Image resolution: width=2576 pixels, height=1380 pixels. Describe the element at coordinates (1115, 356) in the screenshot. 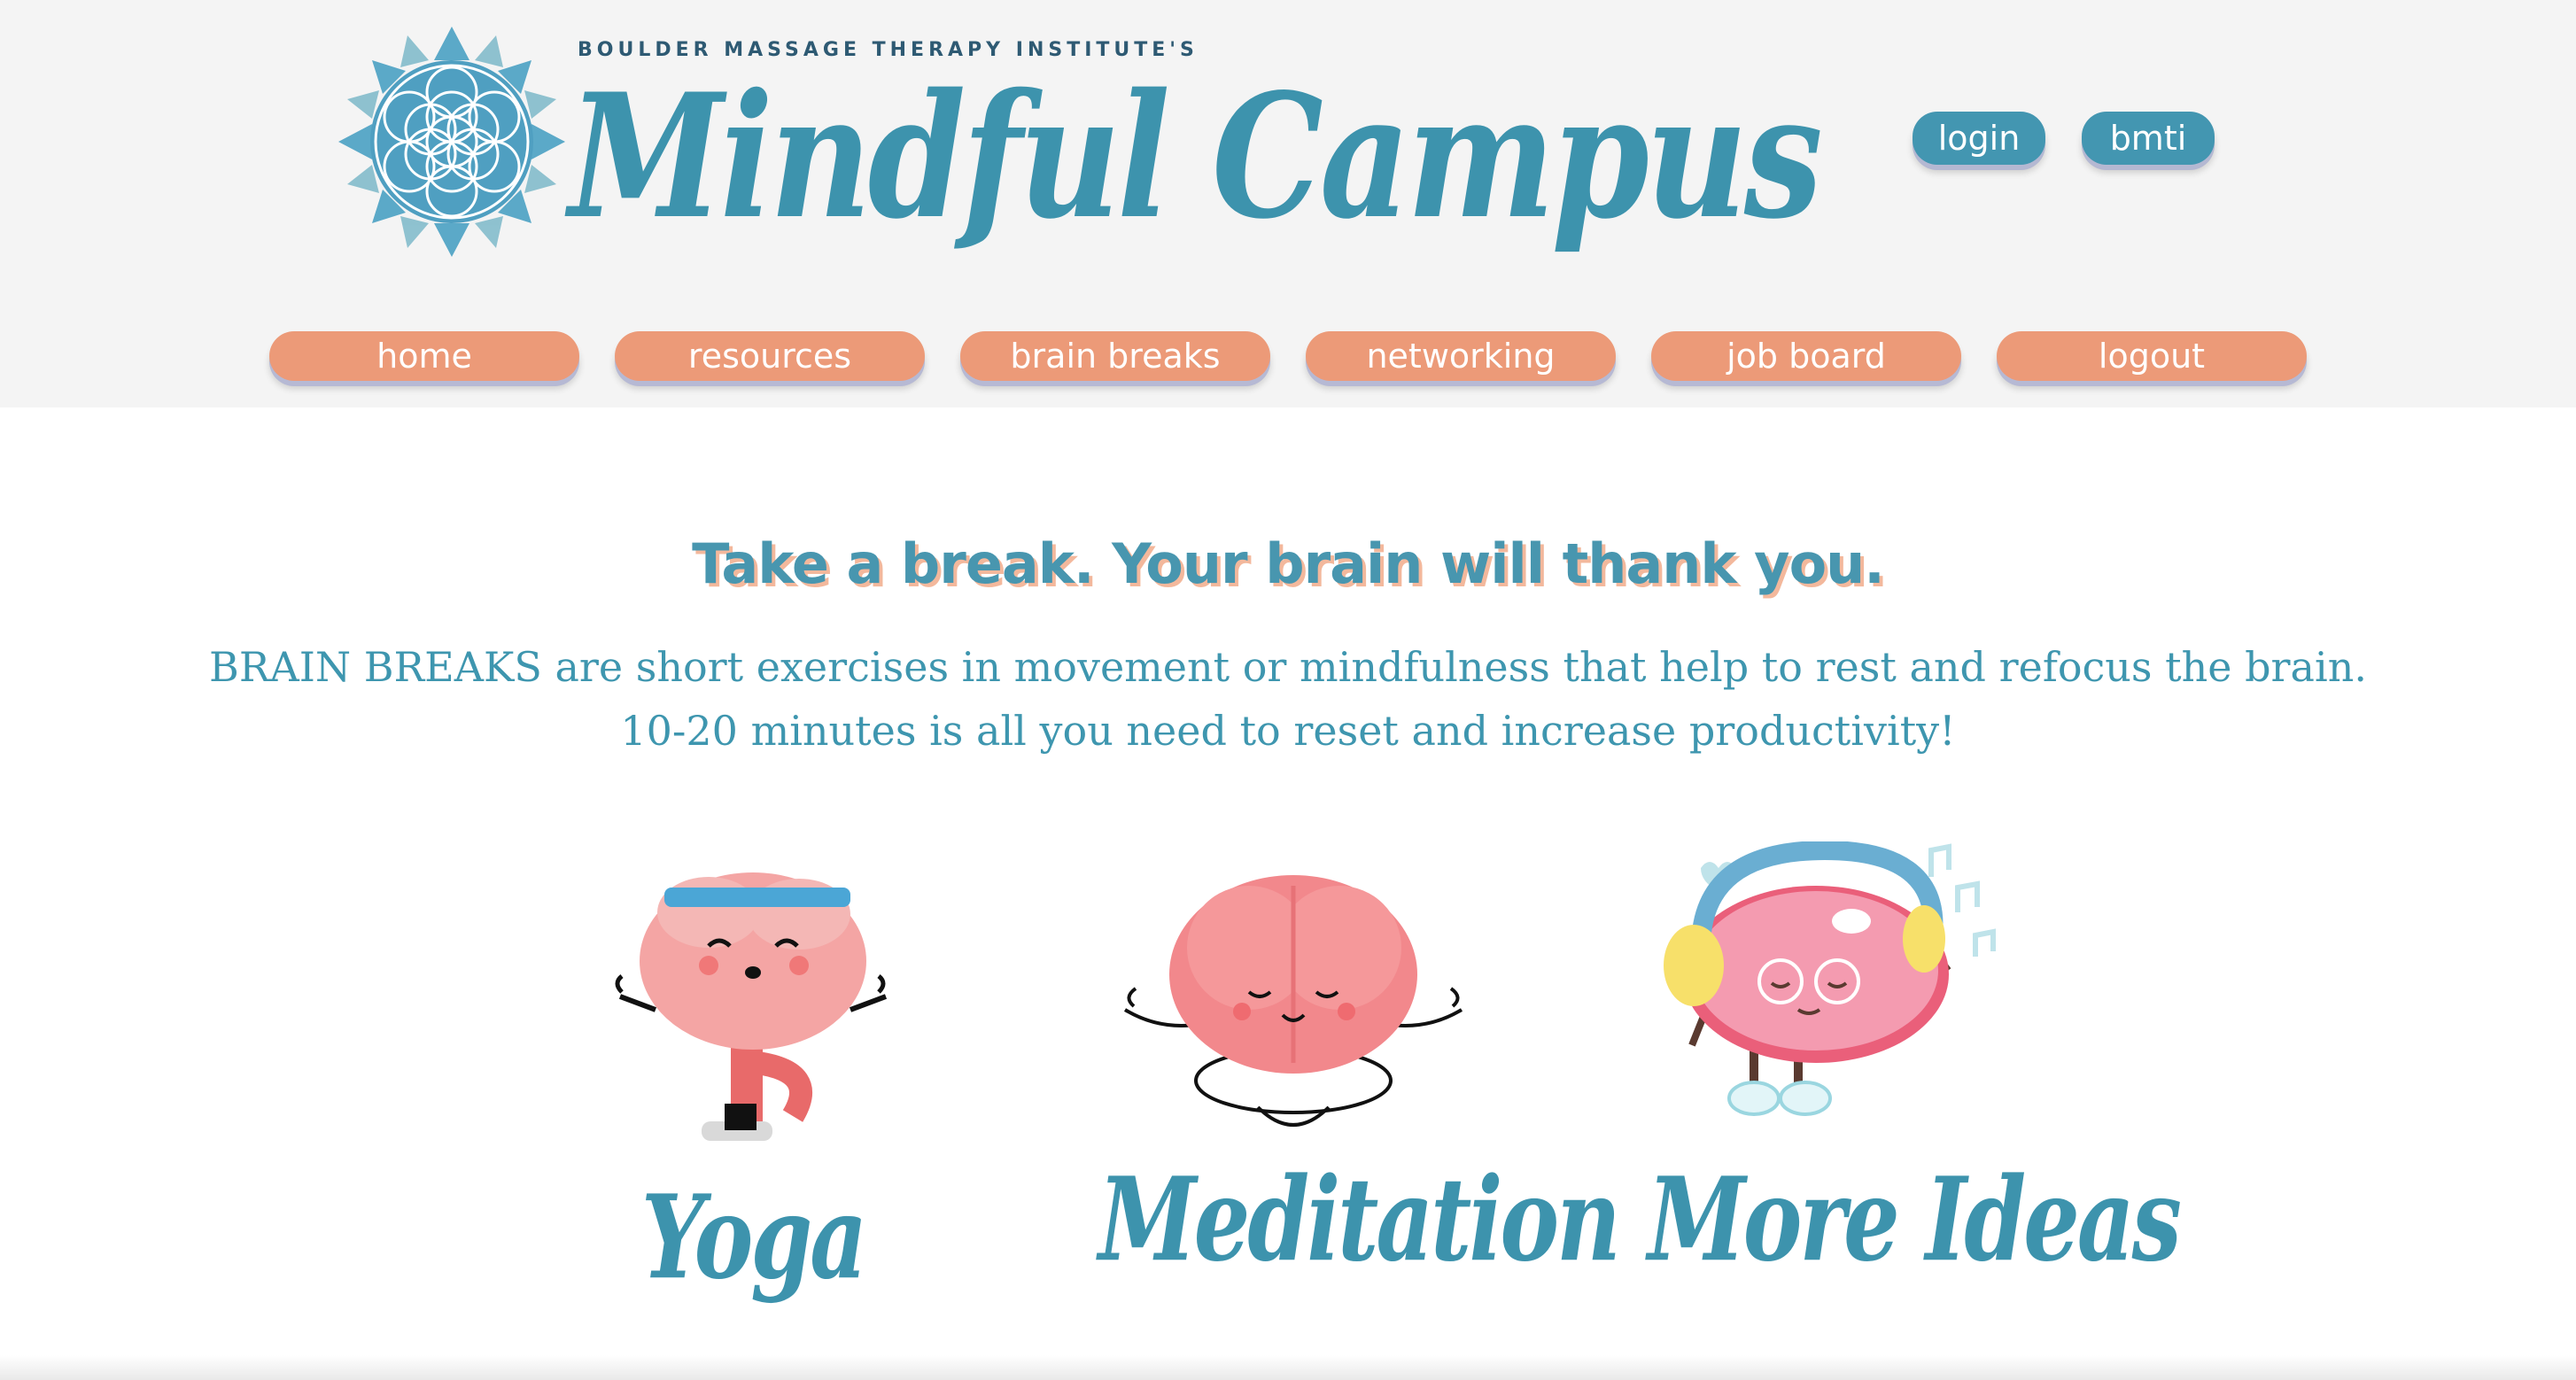

I see `nav-brain-breaks: brain breaks` at that location.